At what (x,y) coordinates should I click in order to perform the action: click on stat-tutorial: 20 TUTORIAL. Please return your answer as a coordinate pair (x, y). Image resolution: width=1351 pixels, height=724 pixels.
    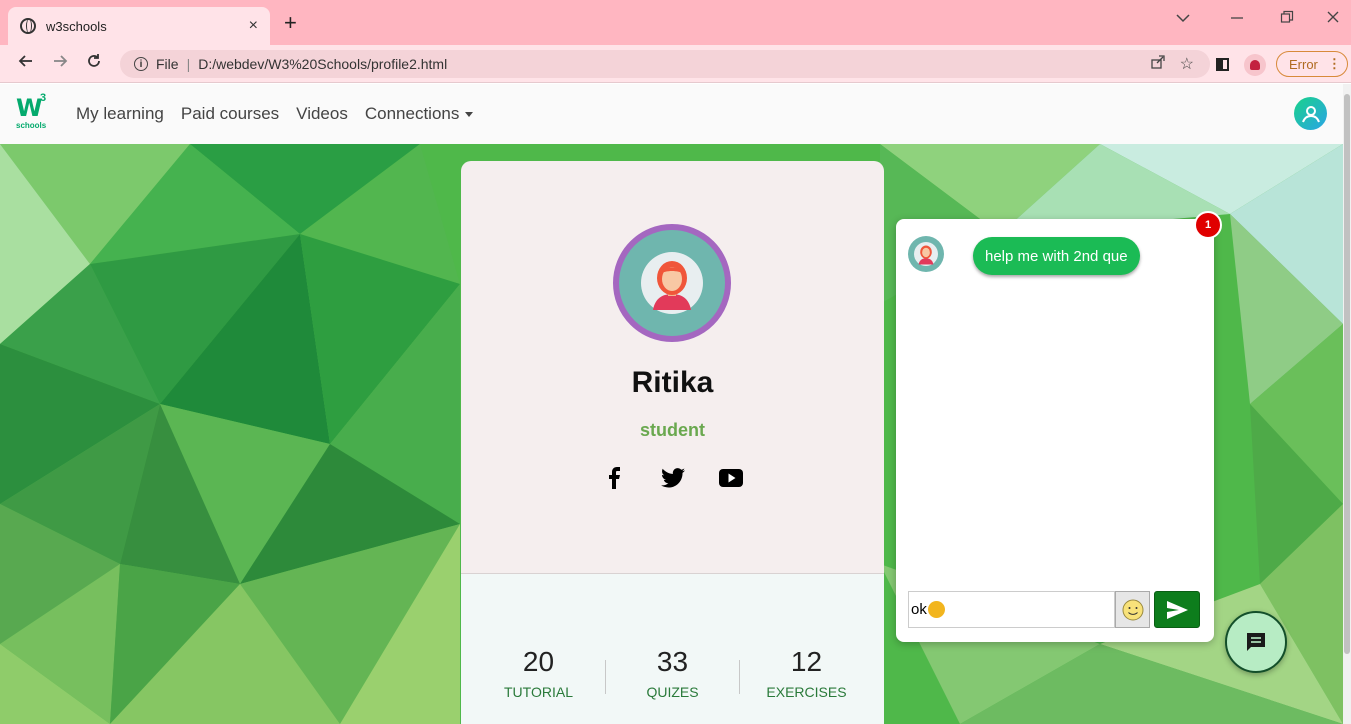
    Looking at the image, I should click on (538, 673).